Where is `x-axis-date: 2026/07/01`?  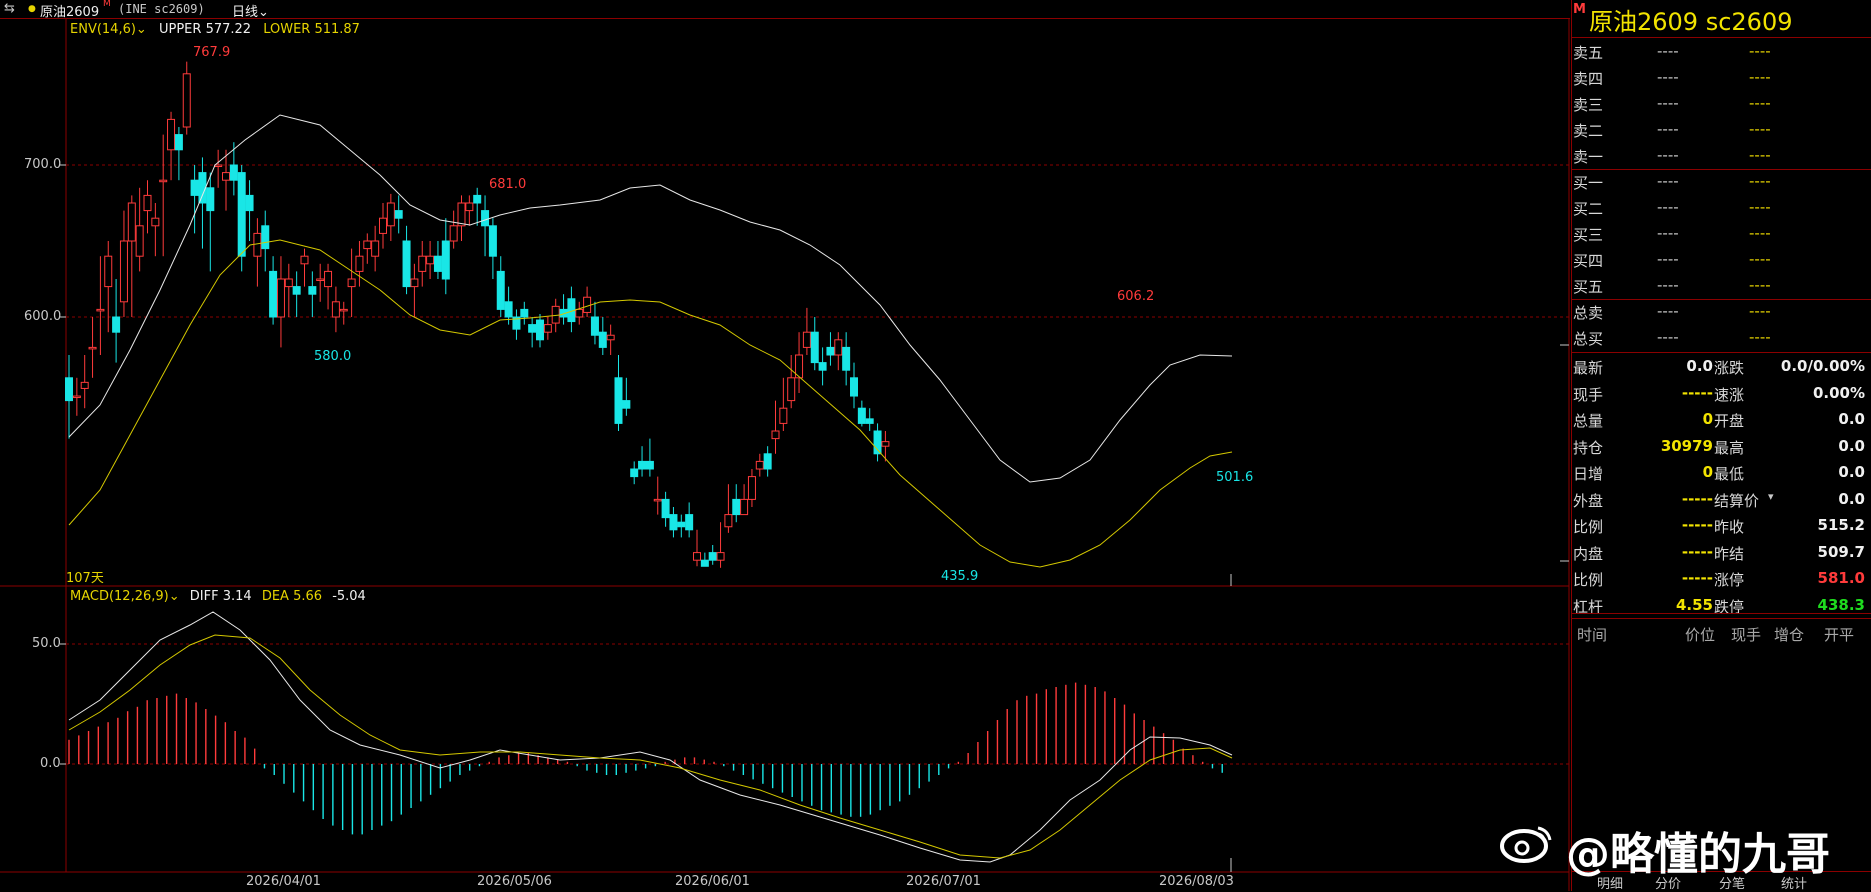
x-axis-date: 2026/07/01 is located at coordinates (943, 881).